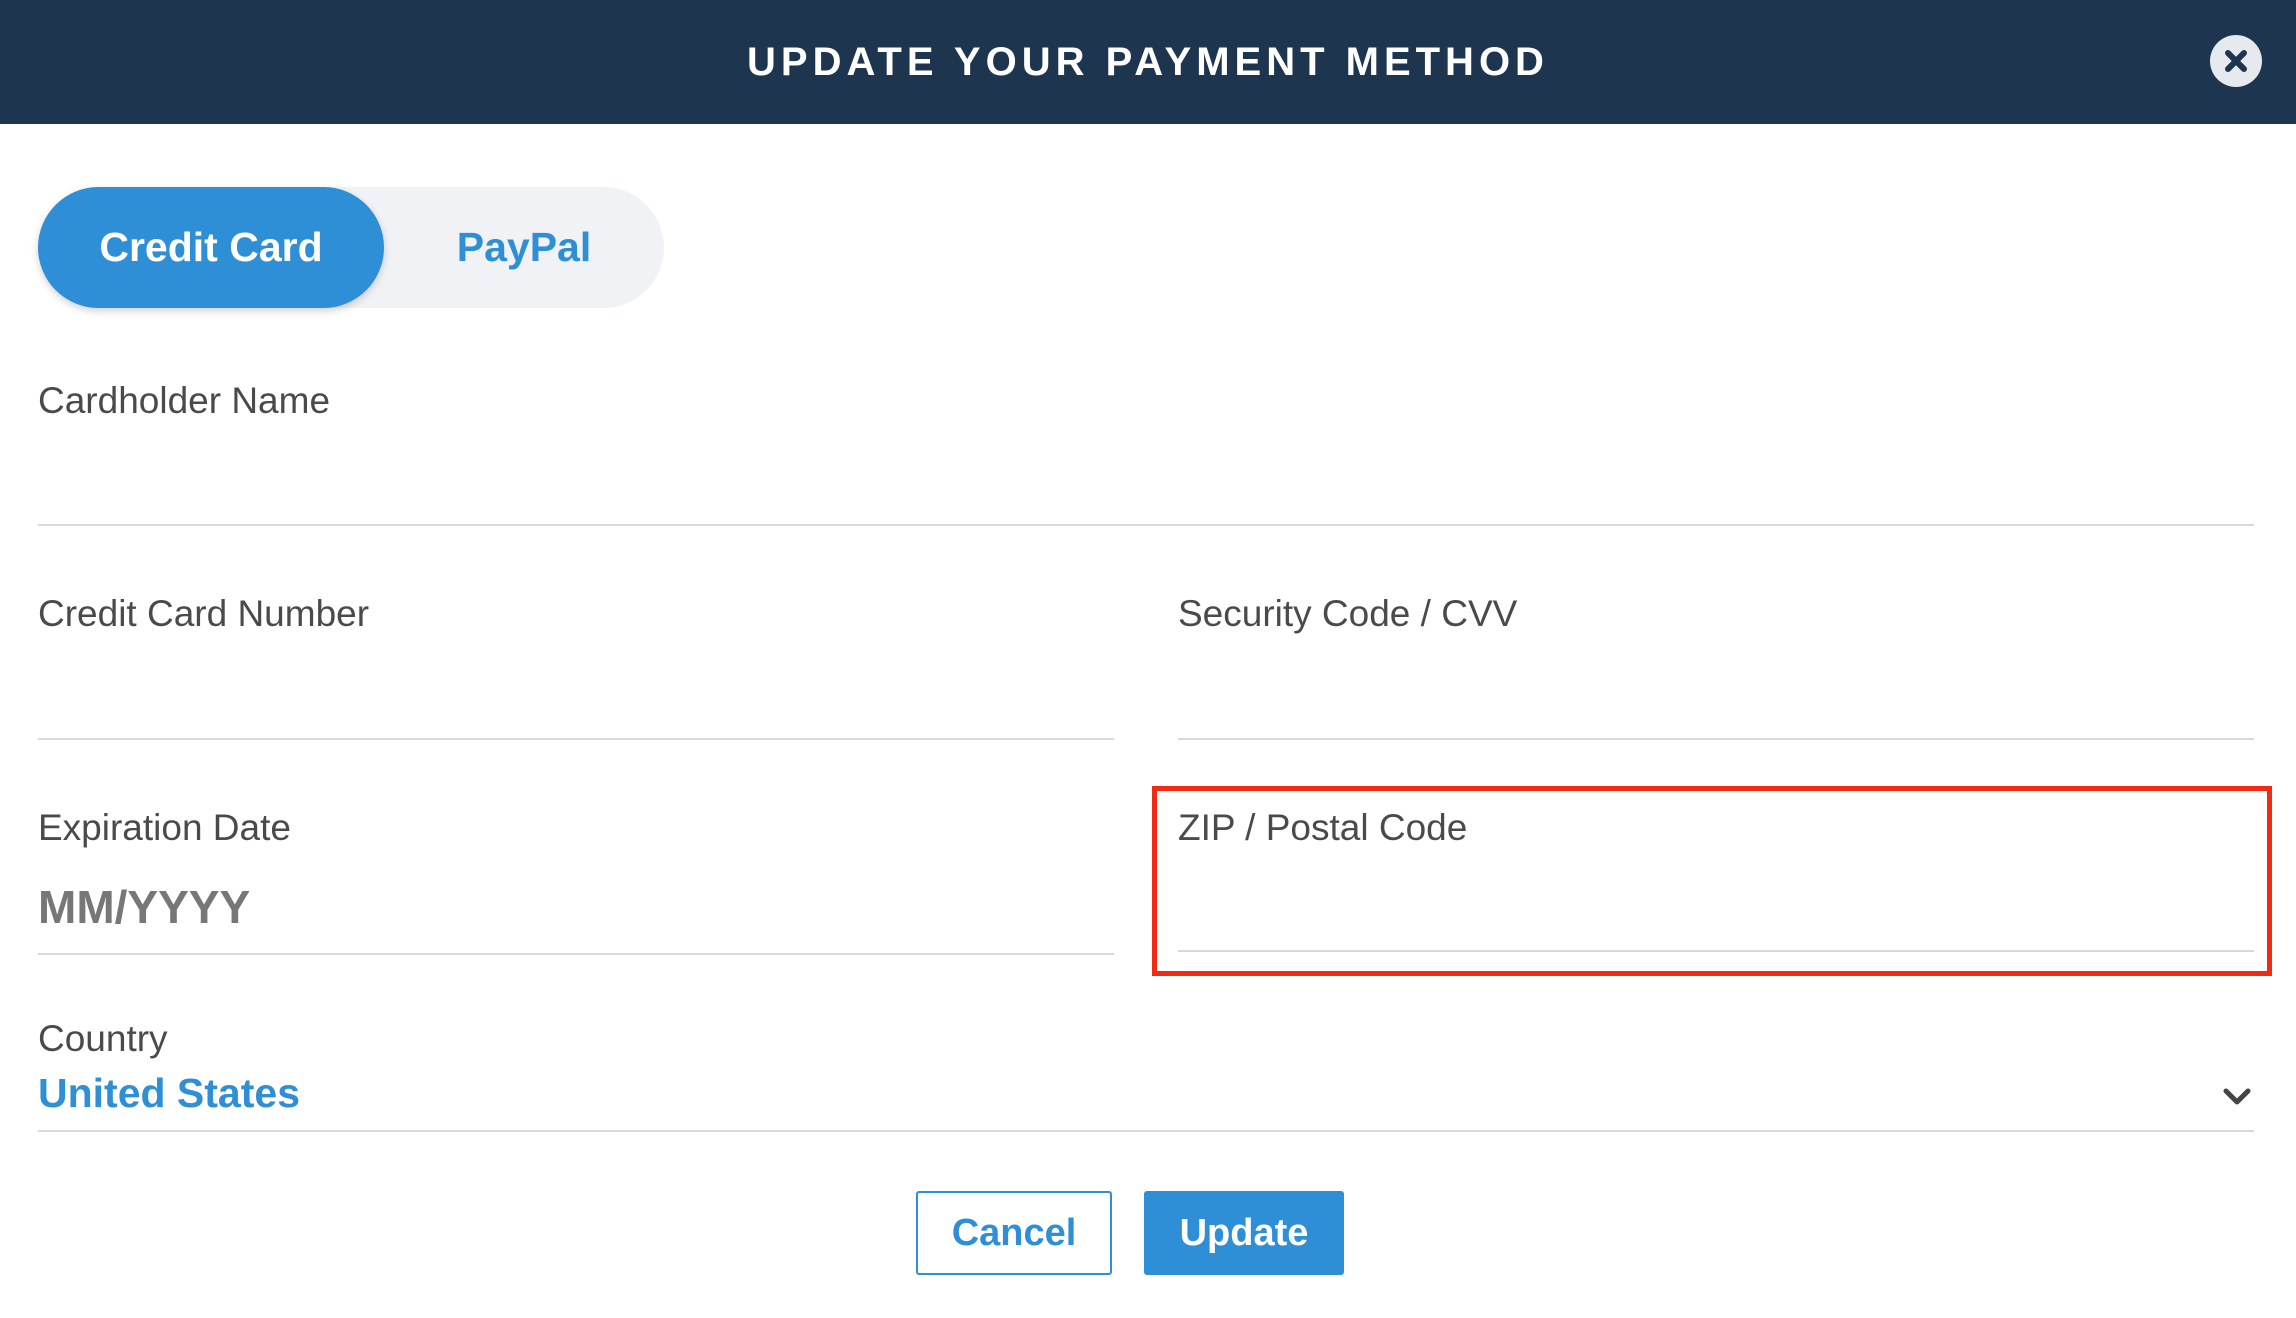  I want to click on country-select-value: United States, so click(169, 1093).